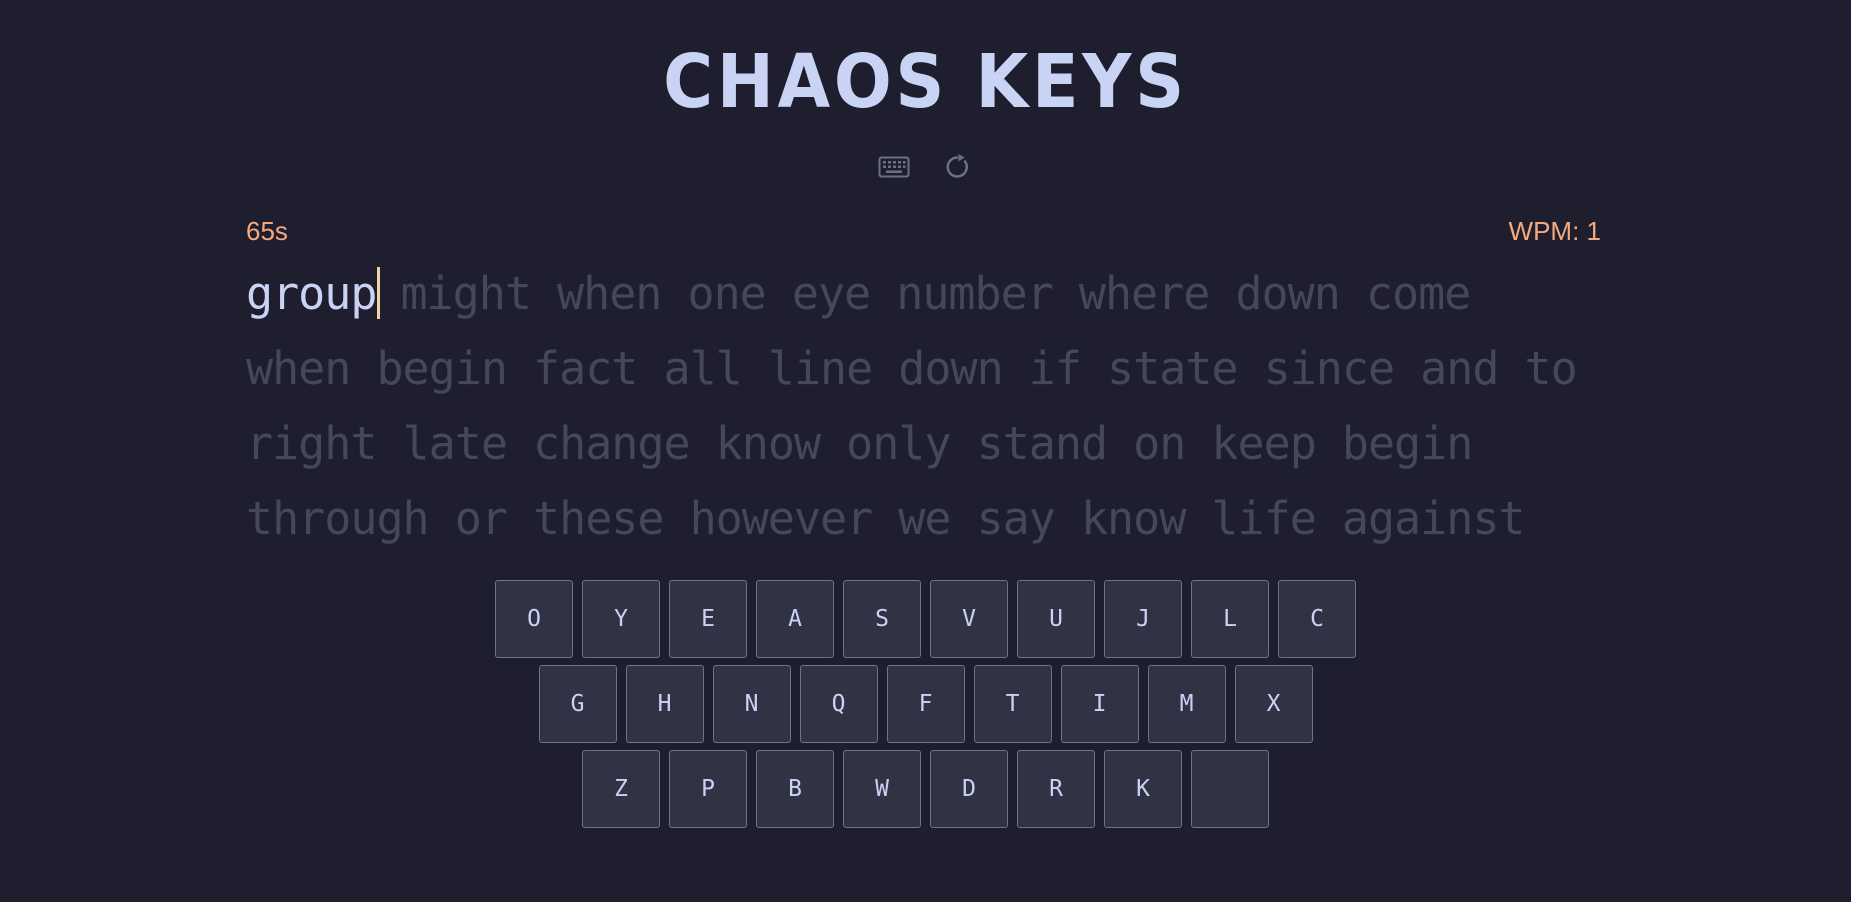 The width and height of the screenshot is (1851, 902). Describe the element at coordinates (894, 167) in the screenshot. I see `keyboard-icon` at that location.